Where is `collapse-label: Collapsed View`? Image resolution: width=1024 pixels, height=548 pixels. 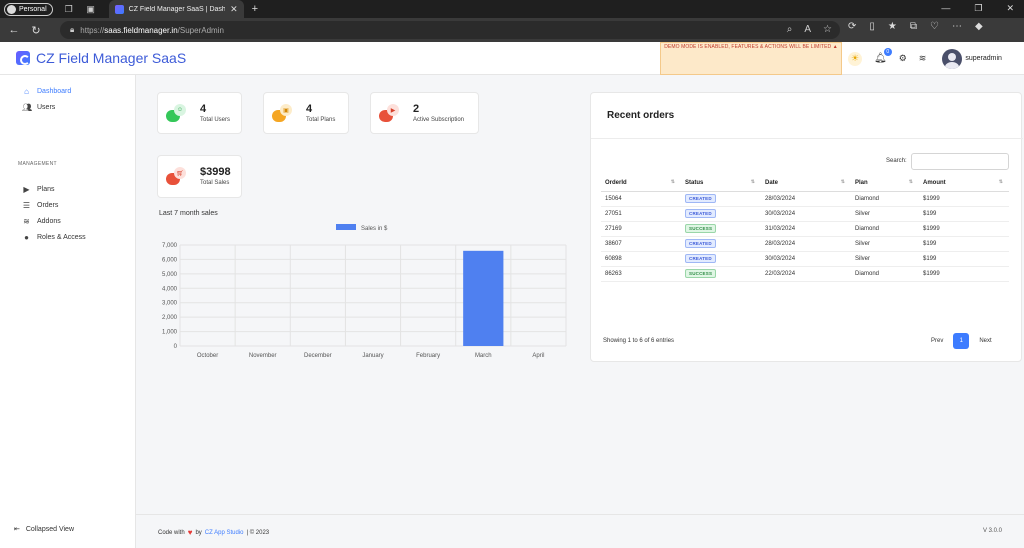 collapse-label: Collapsed View is located at coordinates (49, 529).